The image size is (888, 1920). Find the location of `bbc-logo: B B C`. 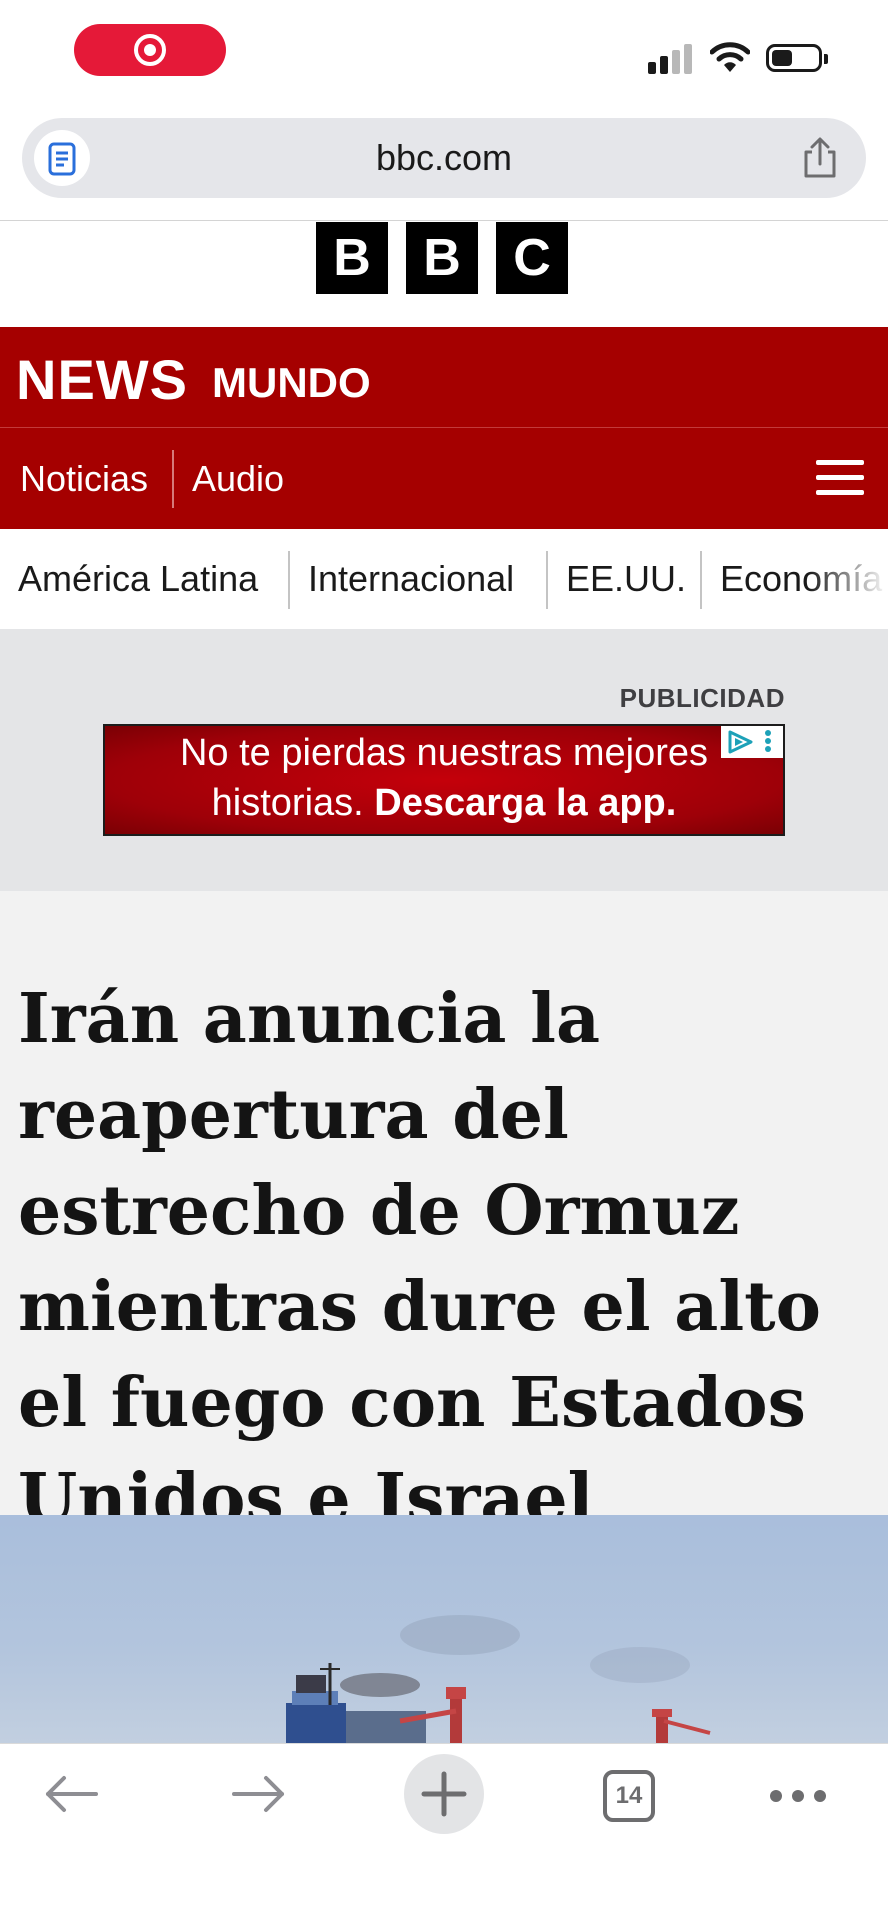

bbc-logo: B B C is located at coordinates (442, 258).